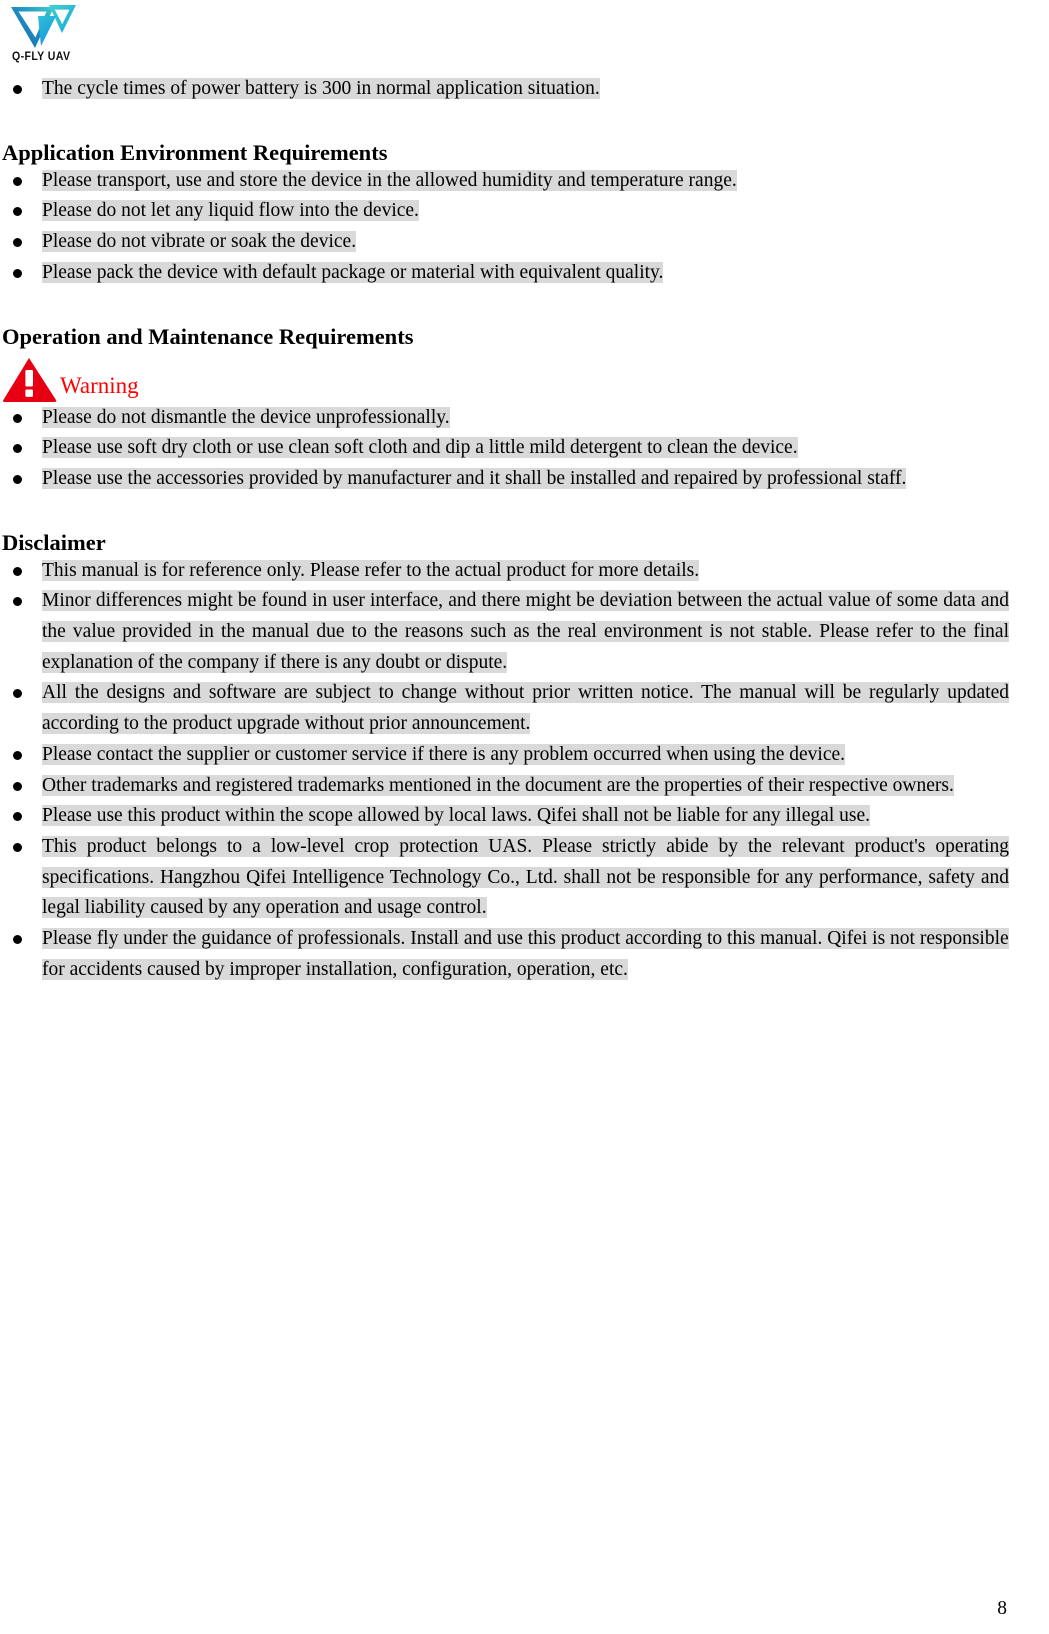  Describe the element at coordinates (195, 152) in the screenshot. I see `section-heading-application-environment: Application Environment Requirements` at that location.